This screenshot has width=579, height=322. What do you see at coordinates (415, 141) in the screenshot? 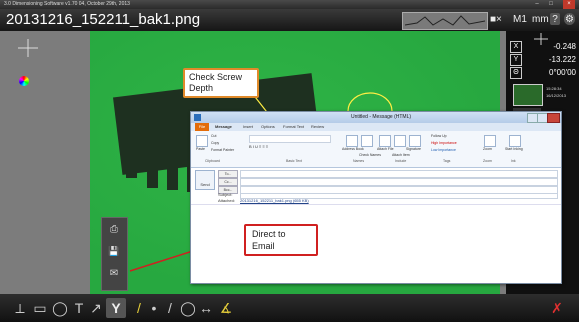
I see `signature-icon` at bounding box center [415, 141].